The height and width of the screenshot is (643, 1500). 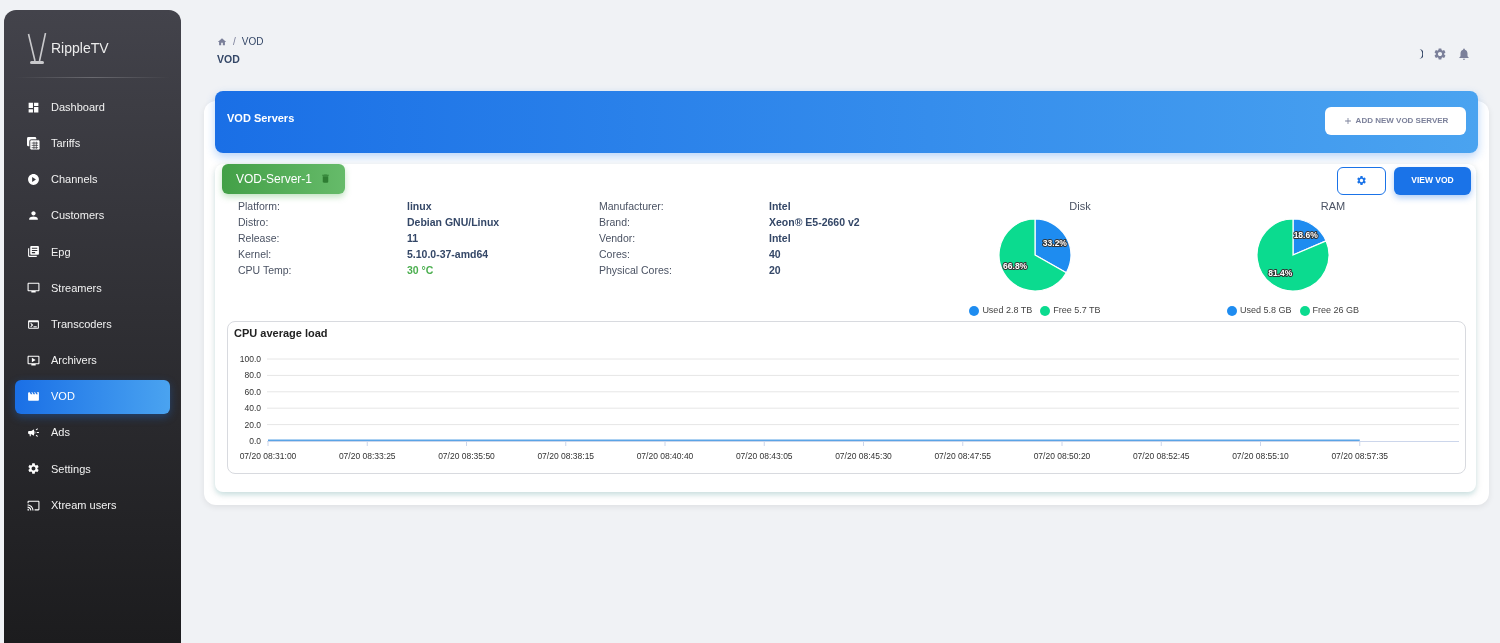 What do you see at coordinates (33, 288) in the screenshot?
I see `monitor-icon` at bounding box center [33, 288].